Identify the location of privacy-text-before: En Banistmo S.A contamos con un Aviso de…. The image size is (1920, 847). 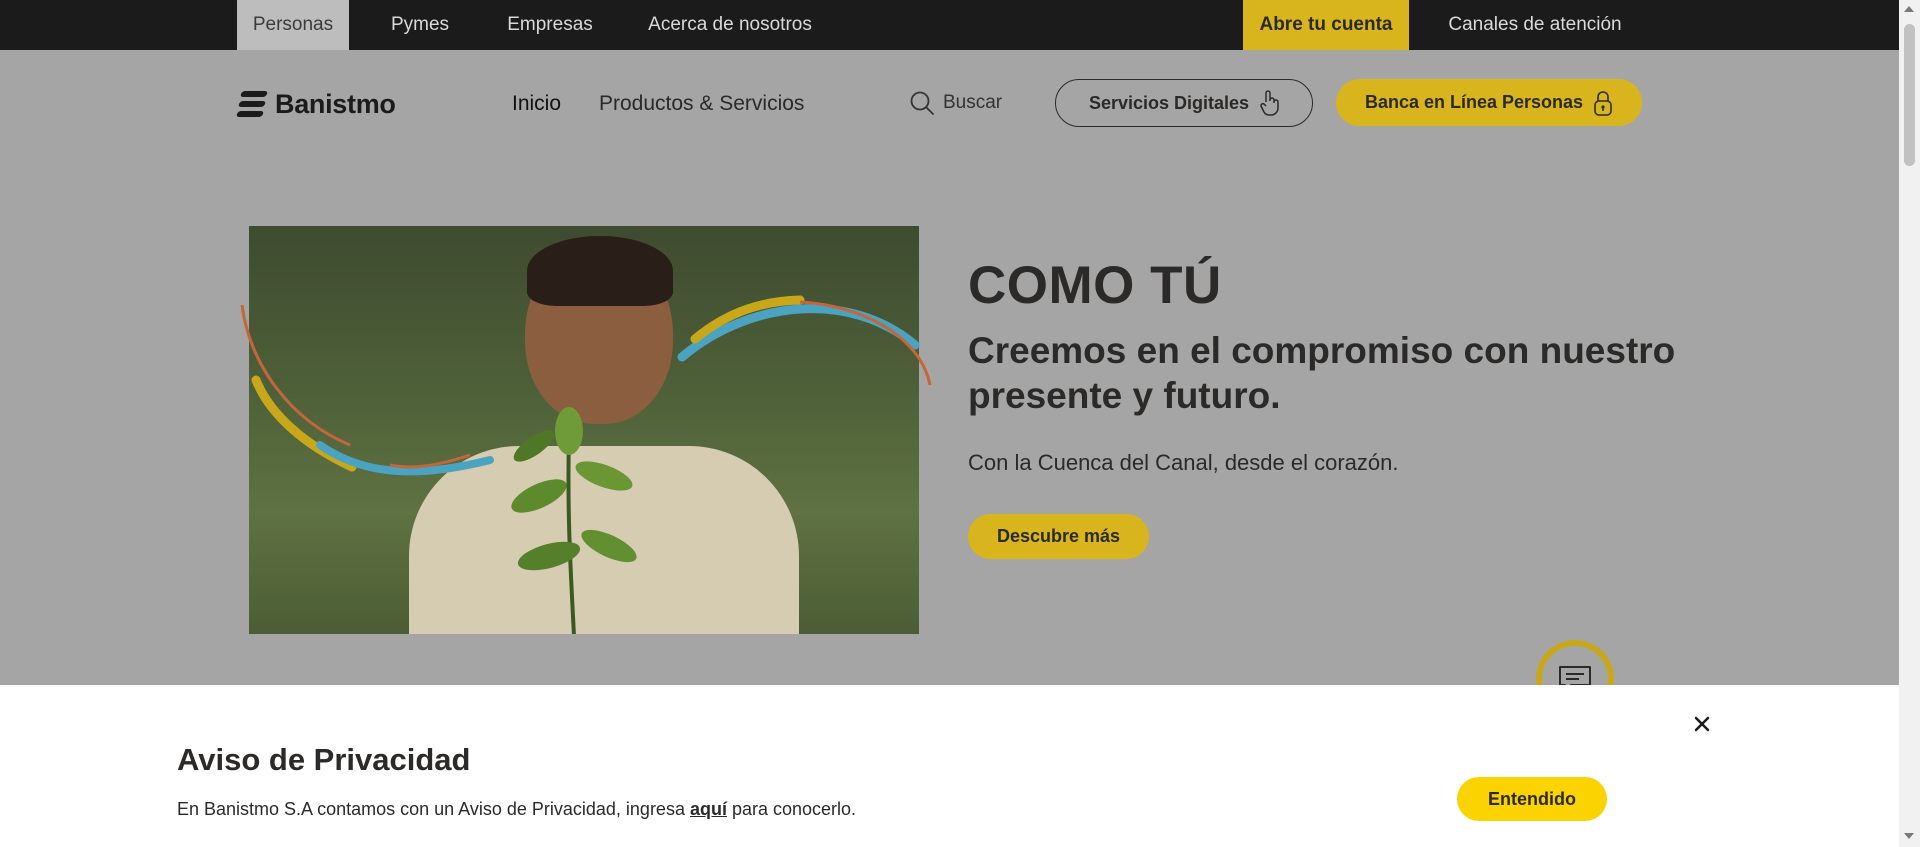
(433, 809).